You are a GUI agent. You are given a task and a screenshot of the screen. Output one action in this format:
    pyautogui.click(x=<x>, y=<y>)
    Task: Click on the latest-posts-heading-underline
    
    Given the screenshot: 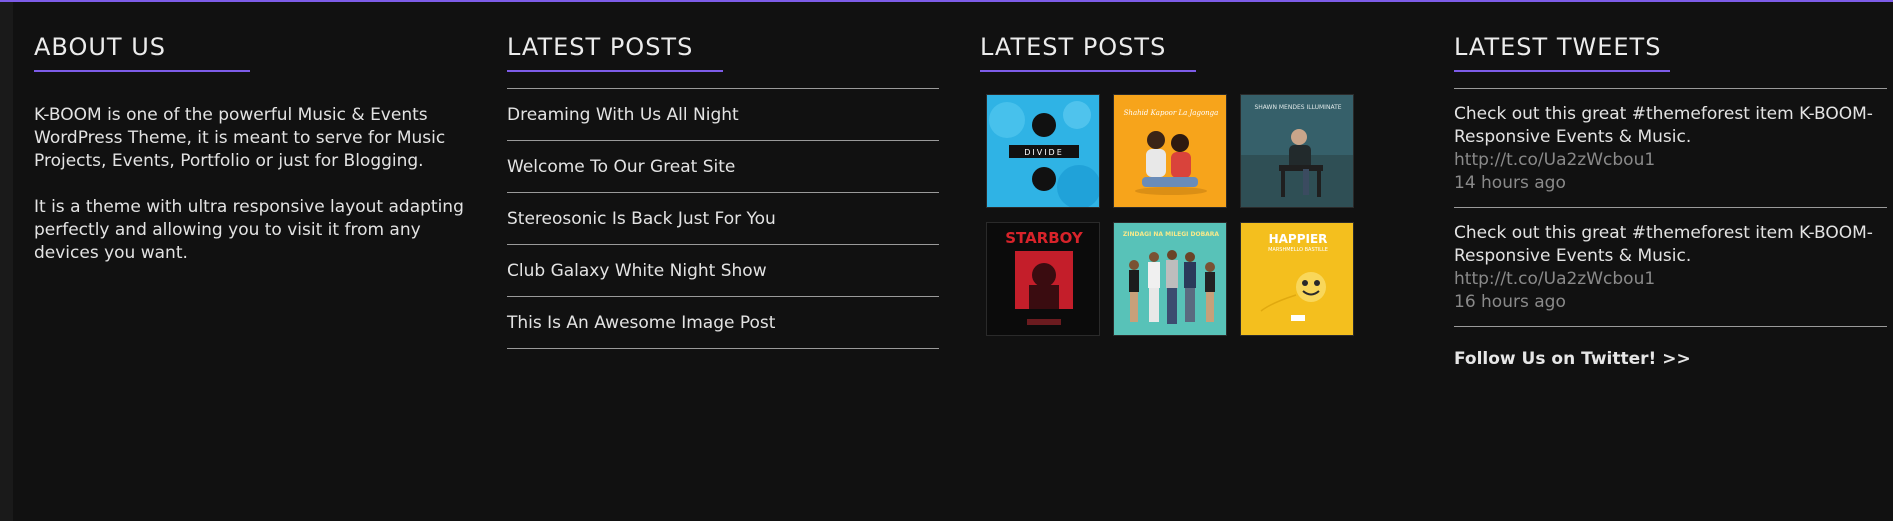 What is the action you would take?
    pyautogui.click(x=615, y=71)
    